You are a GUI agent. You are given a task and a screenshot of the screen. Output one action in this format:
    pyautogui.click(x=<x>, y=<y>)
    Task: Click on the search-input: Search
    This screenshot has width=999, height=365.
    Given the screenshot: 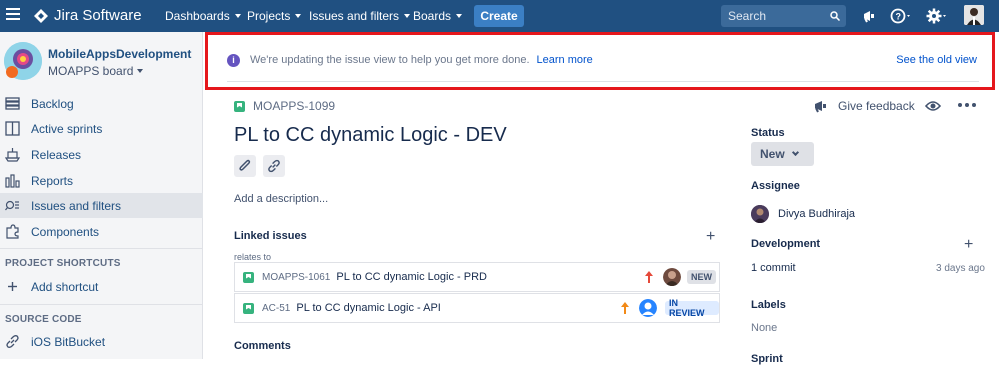 What is the action you would take?
    pyautogui.click(x=783, y=16)
    